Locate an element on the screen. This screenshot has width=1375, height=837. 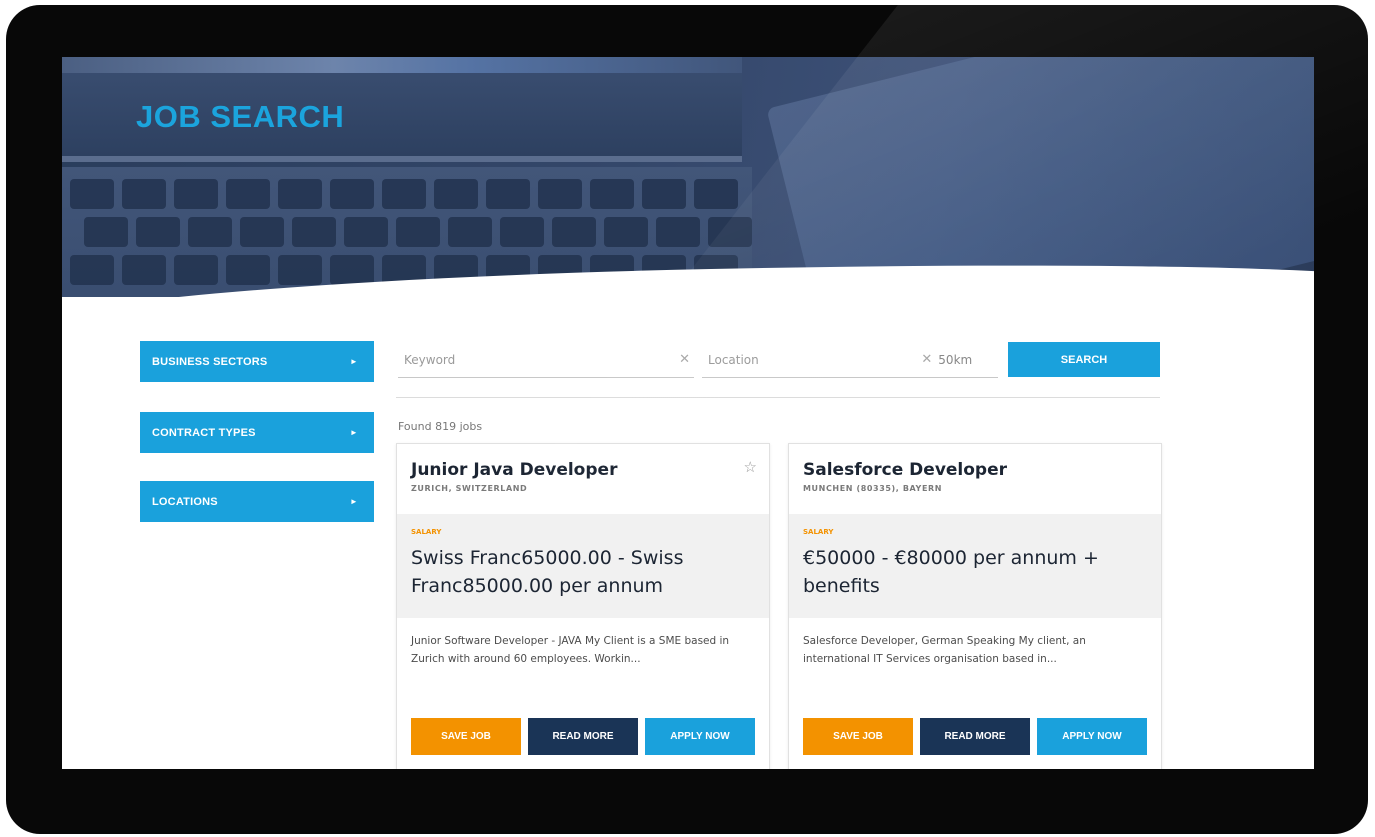
job-title: Junior Java Developer is located at coordinates (514, 470).